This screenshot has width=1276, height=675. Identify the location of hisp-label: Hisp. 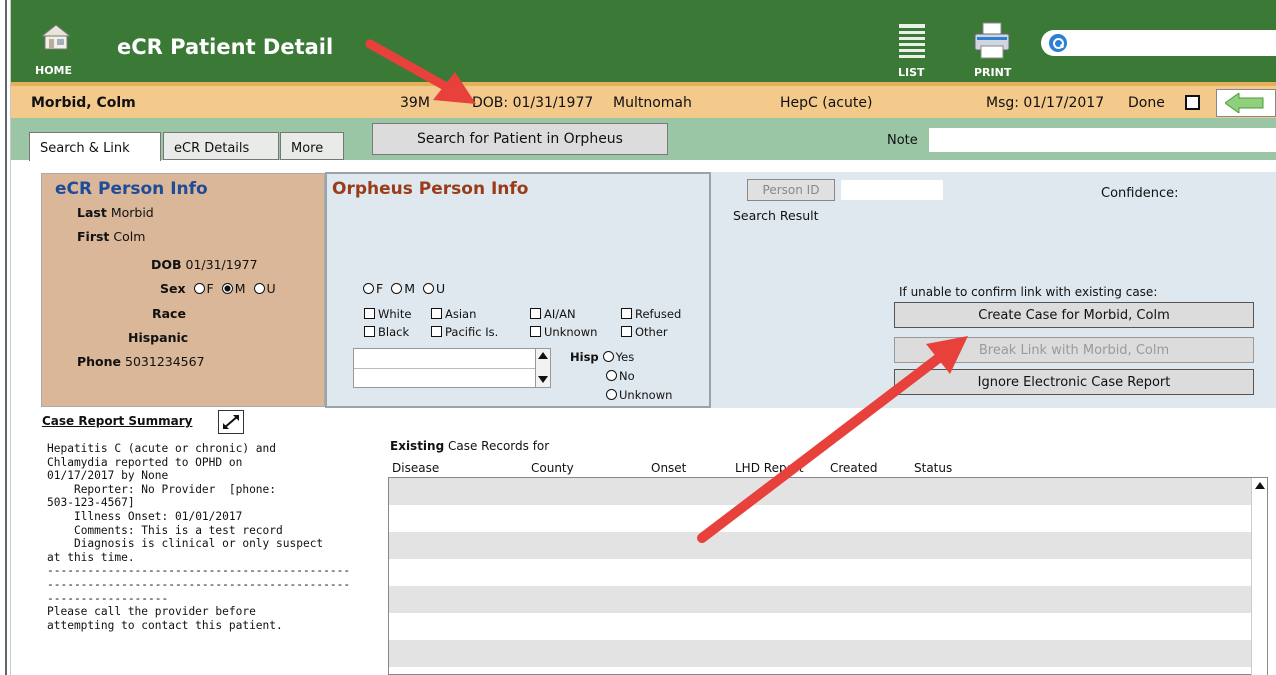
(584, 357).